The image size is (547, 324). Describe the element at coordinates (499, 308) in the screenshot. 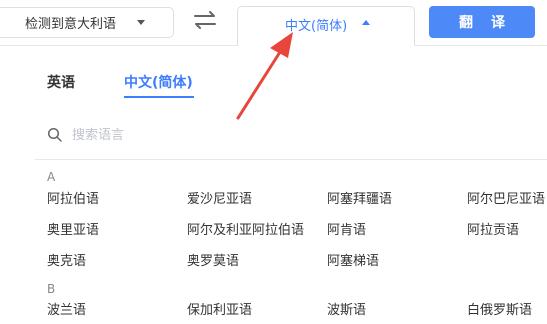

I see `language-option: 白俄罗斯语` at that location.